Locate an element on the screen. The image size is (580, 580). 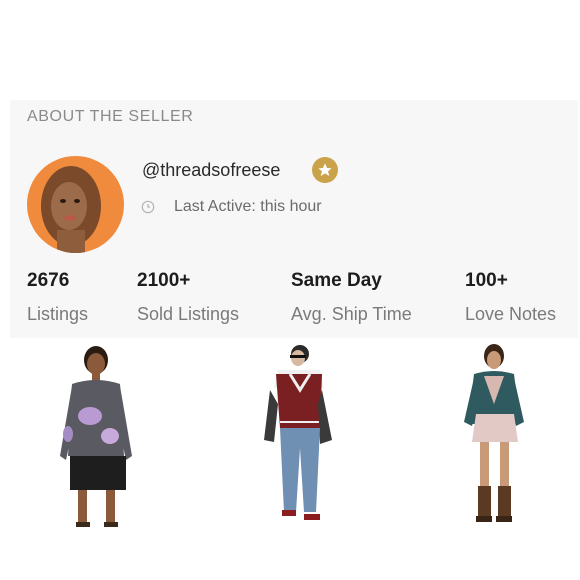
stat-label: Listings is located at coordinates (58, 314).